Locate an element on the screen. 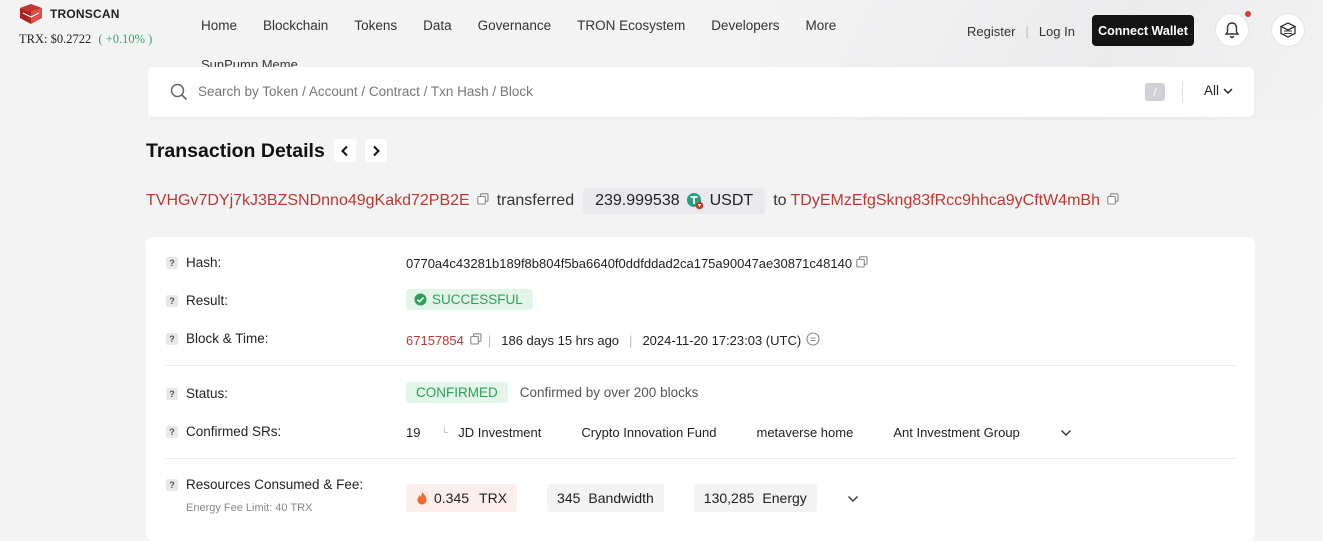 Image resolution: width=1323 pixels, height=541 pixels. chevron-left-icon is located at coordinates (344, 150).